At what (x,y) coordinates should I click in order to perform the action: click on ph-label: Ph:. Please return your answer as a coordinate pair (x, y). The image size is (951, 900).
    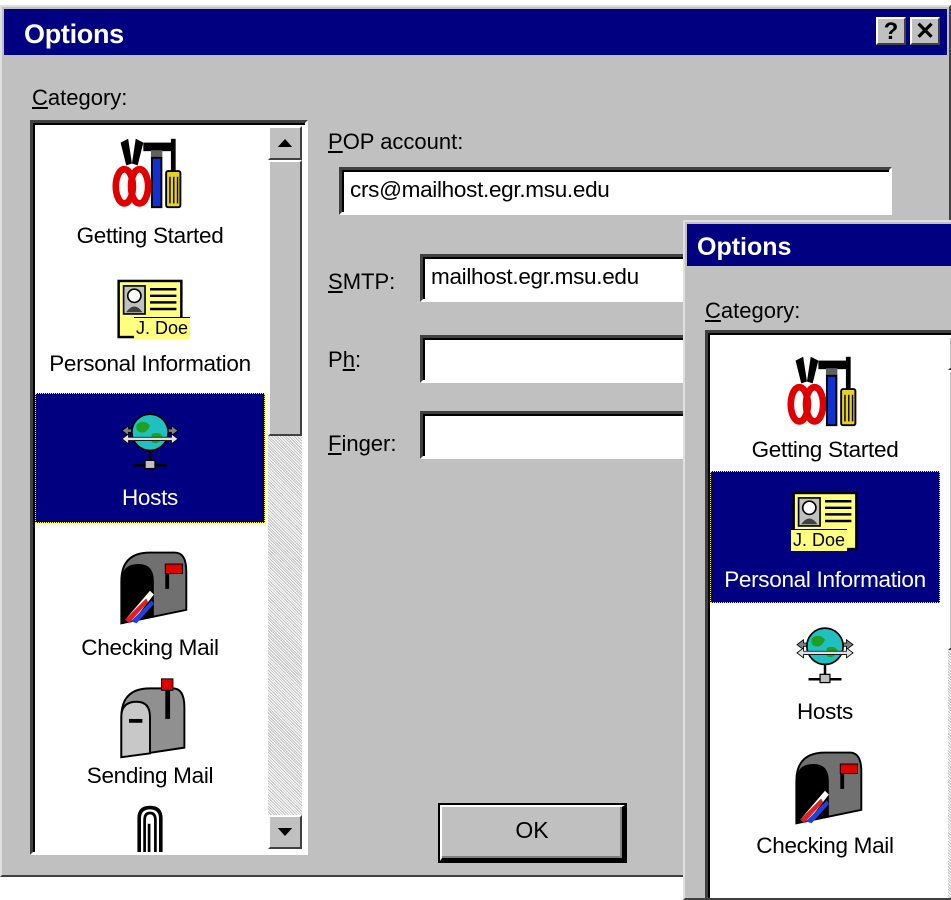
    Looking at the image, I should click on (345, 359).